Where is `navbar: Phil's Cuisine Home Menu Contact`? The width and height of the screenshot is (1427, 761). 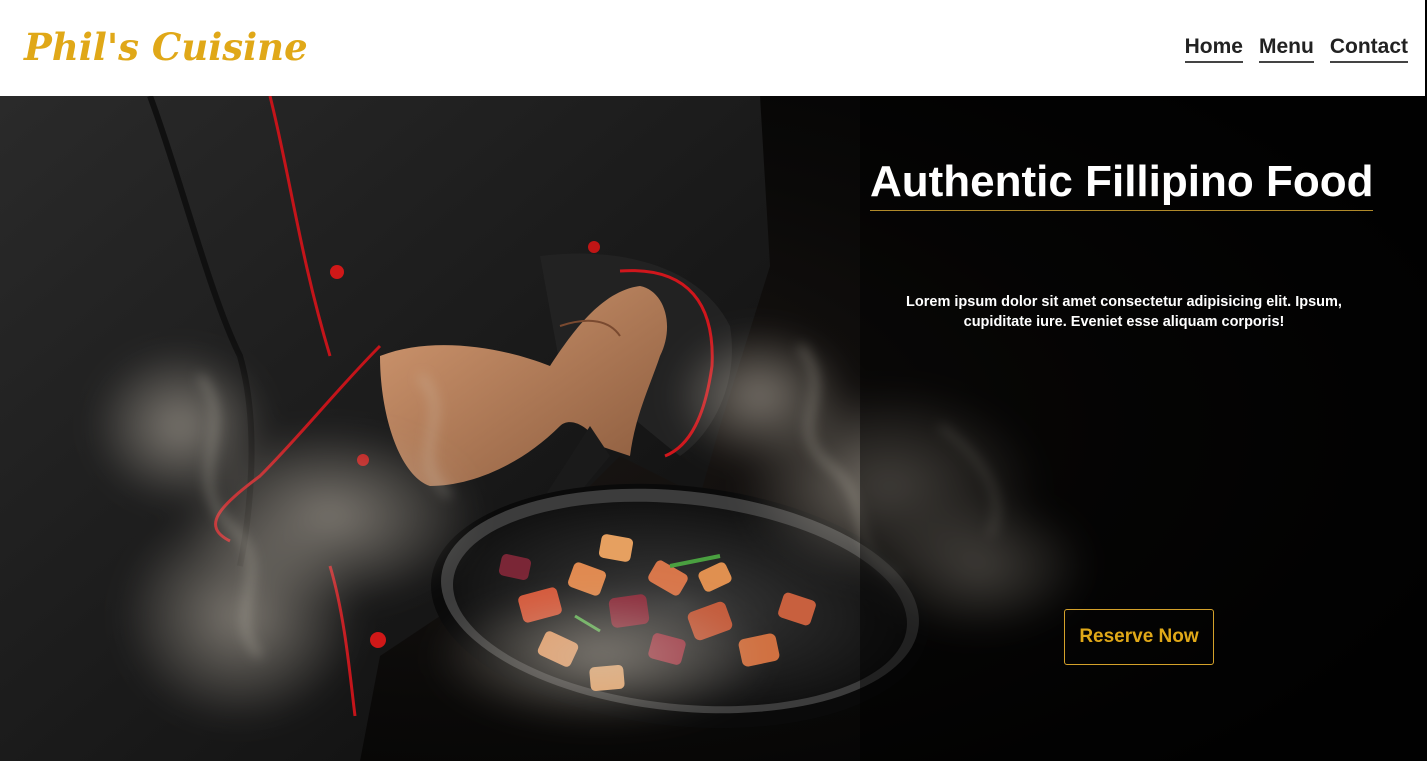
navbar: Phil's Cuisine Home Menu Contact is located at coordinates (712, 48).